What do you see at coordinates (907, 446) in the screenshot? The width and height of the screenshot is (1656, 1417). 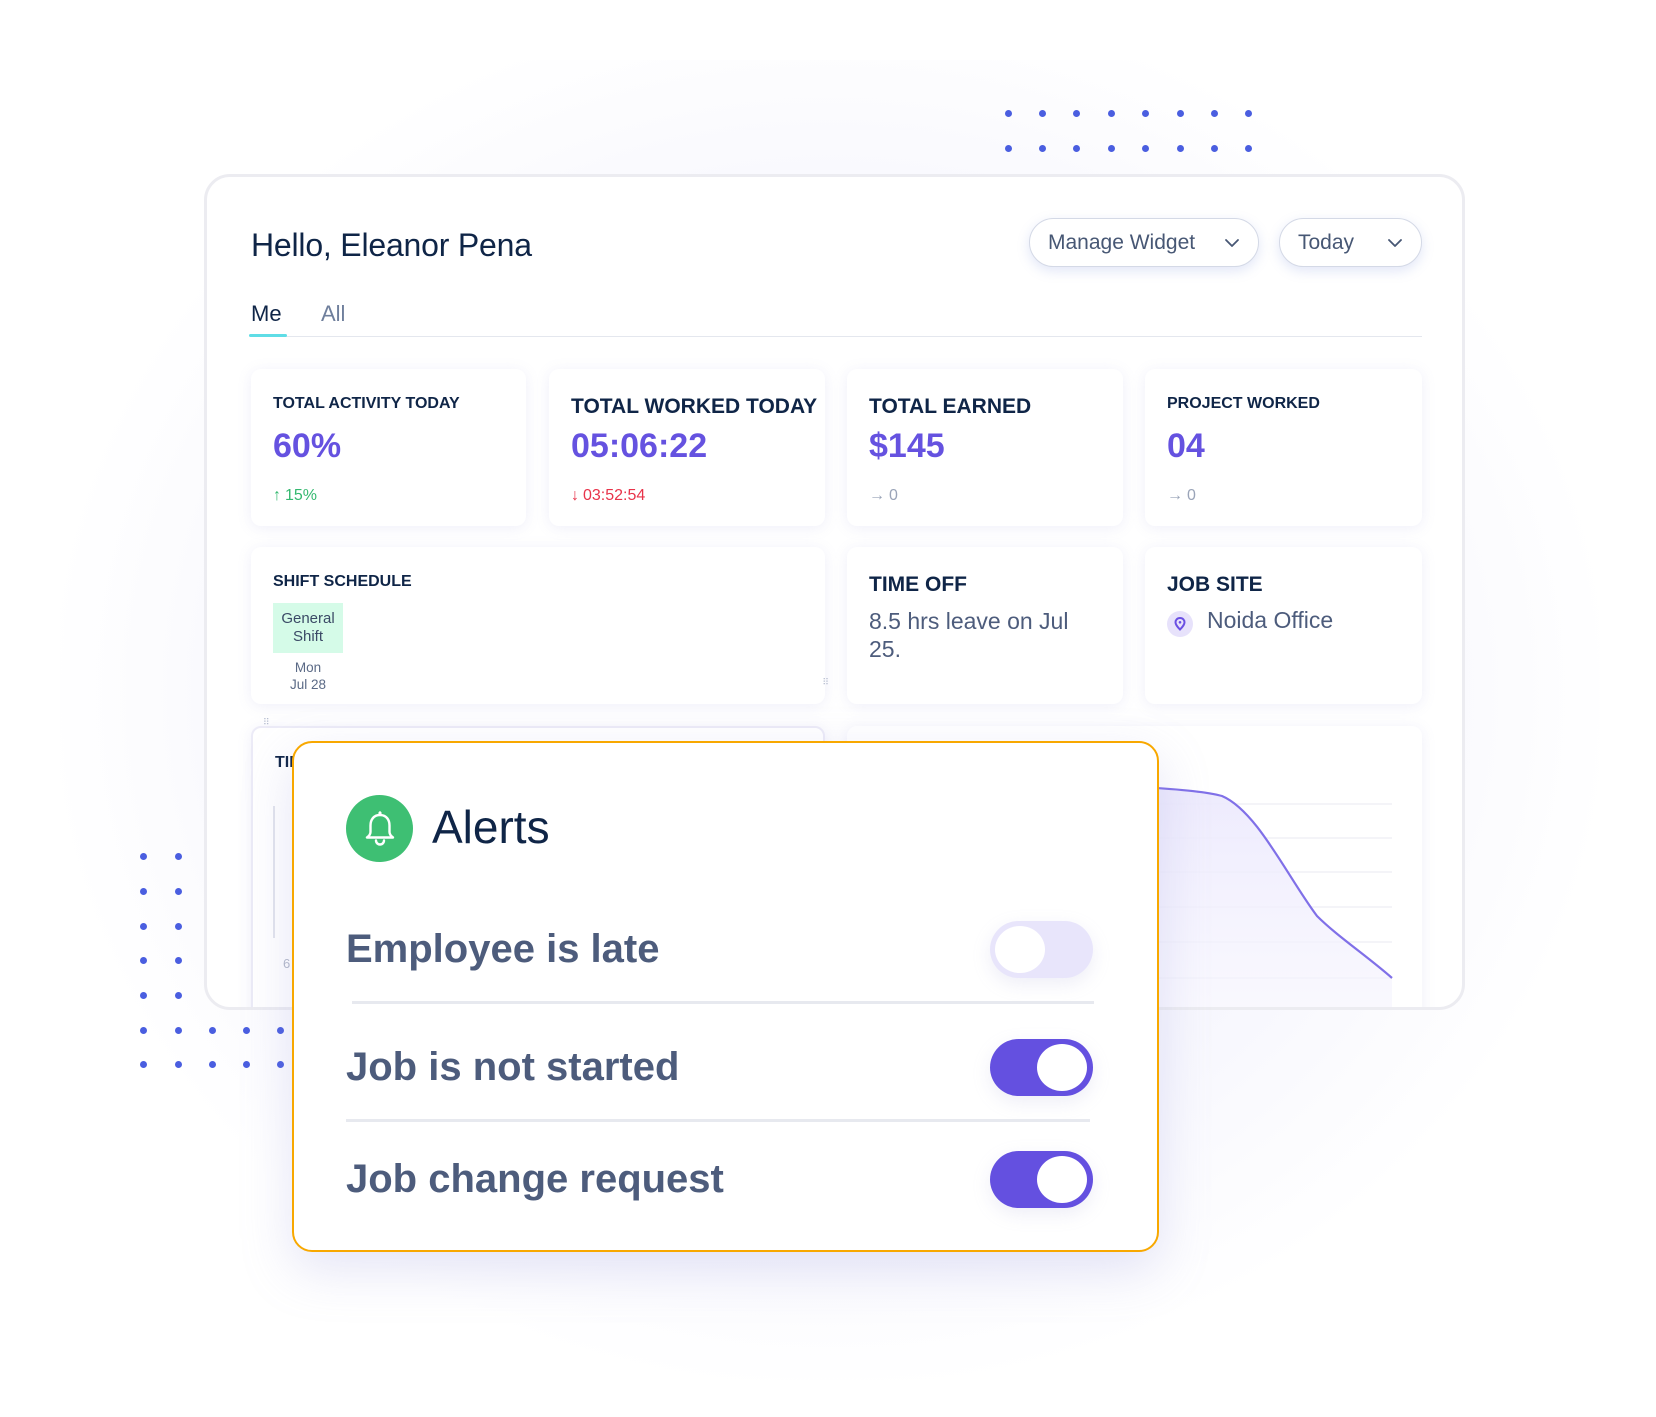 I see `widget-value: $145` at bounding box center [907, 446].